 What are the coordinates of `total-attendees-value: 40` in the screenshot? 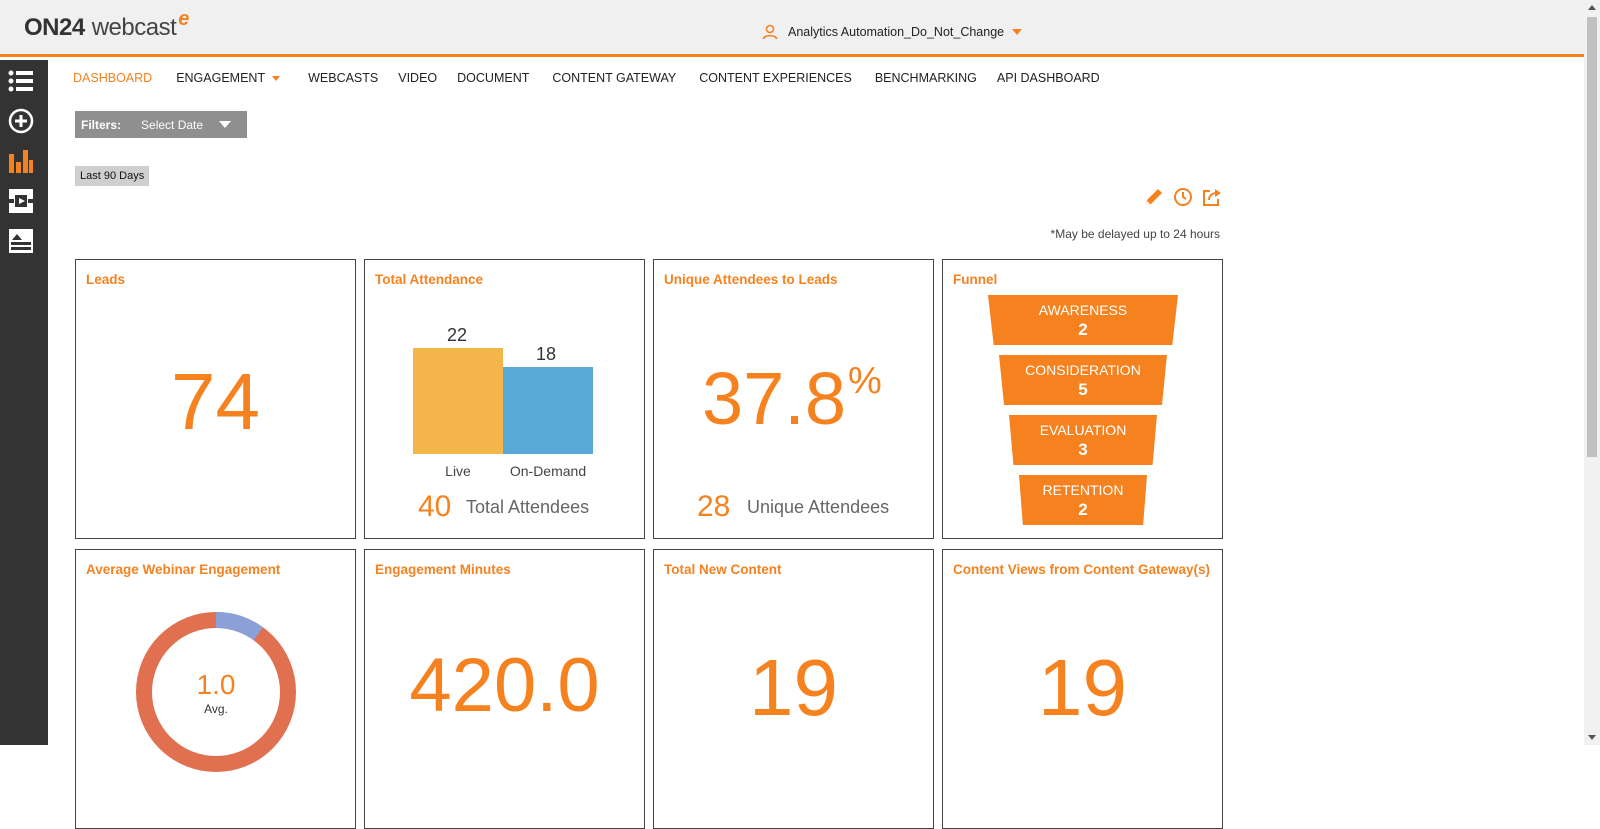 It's located at (435, 506).